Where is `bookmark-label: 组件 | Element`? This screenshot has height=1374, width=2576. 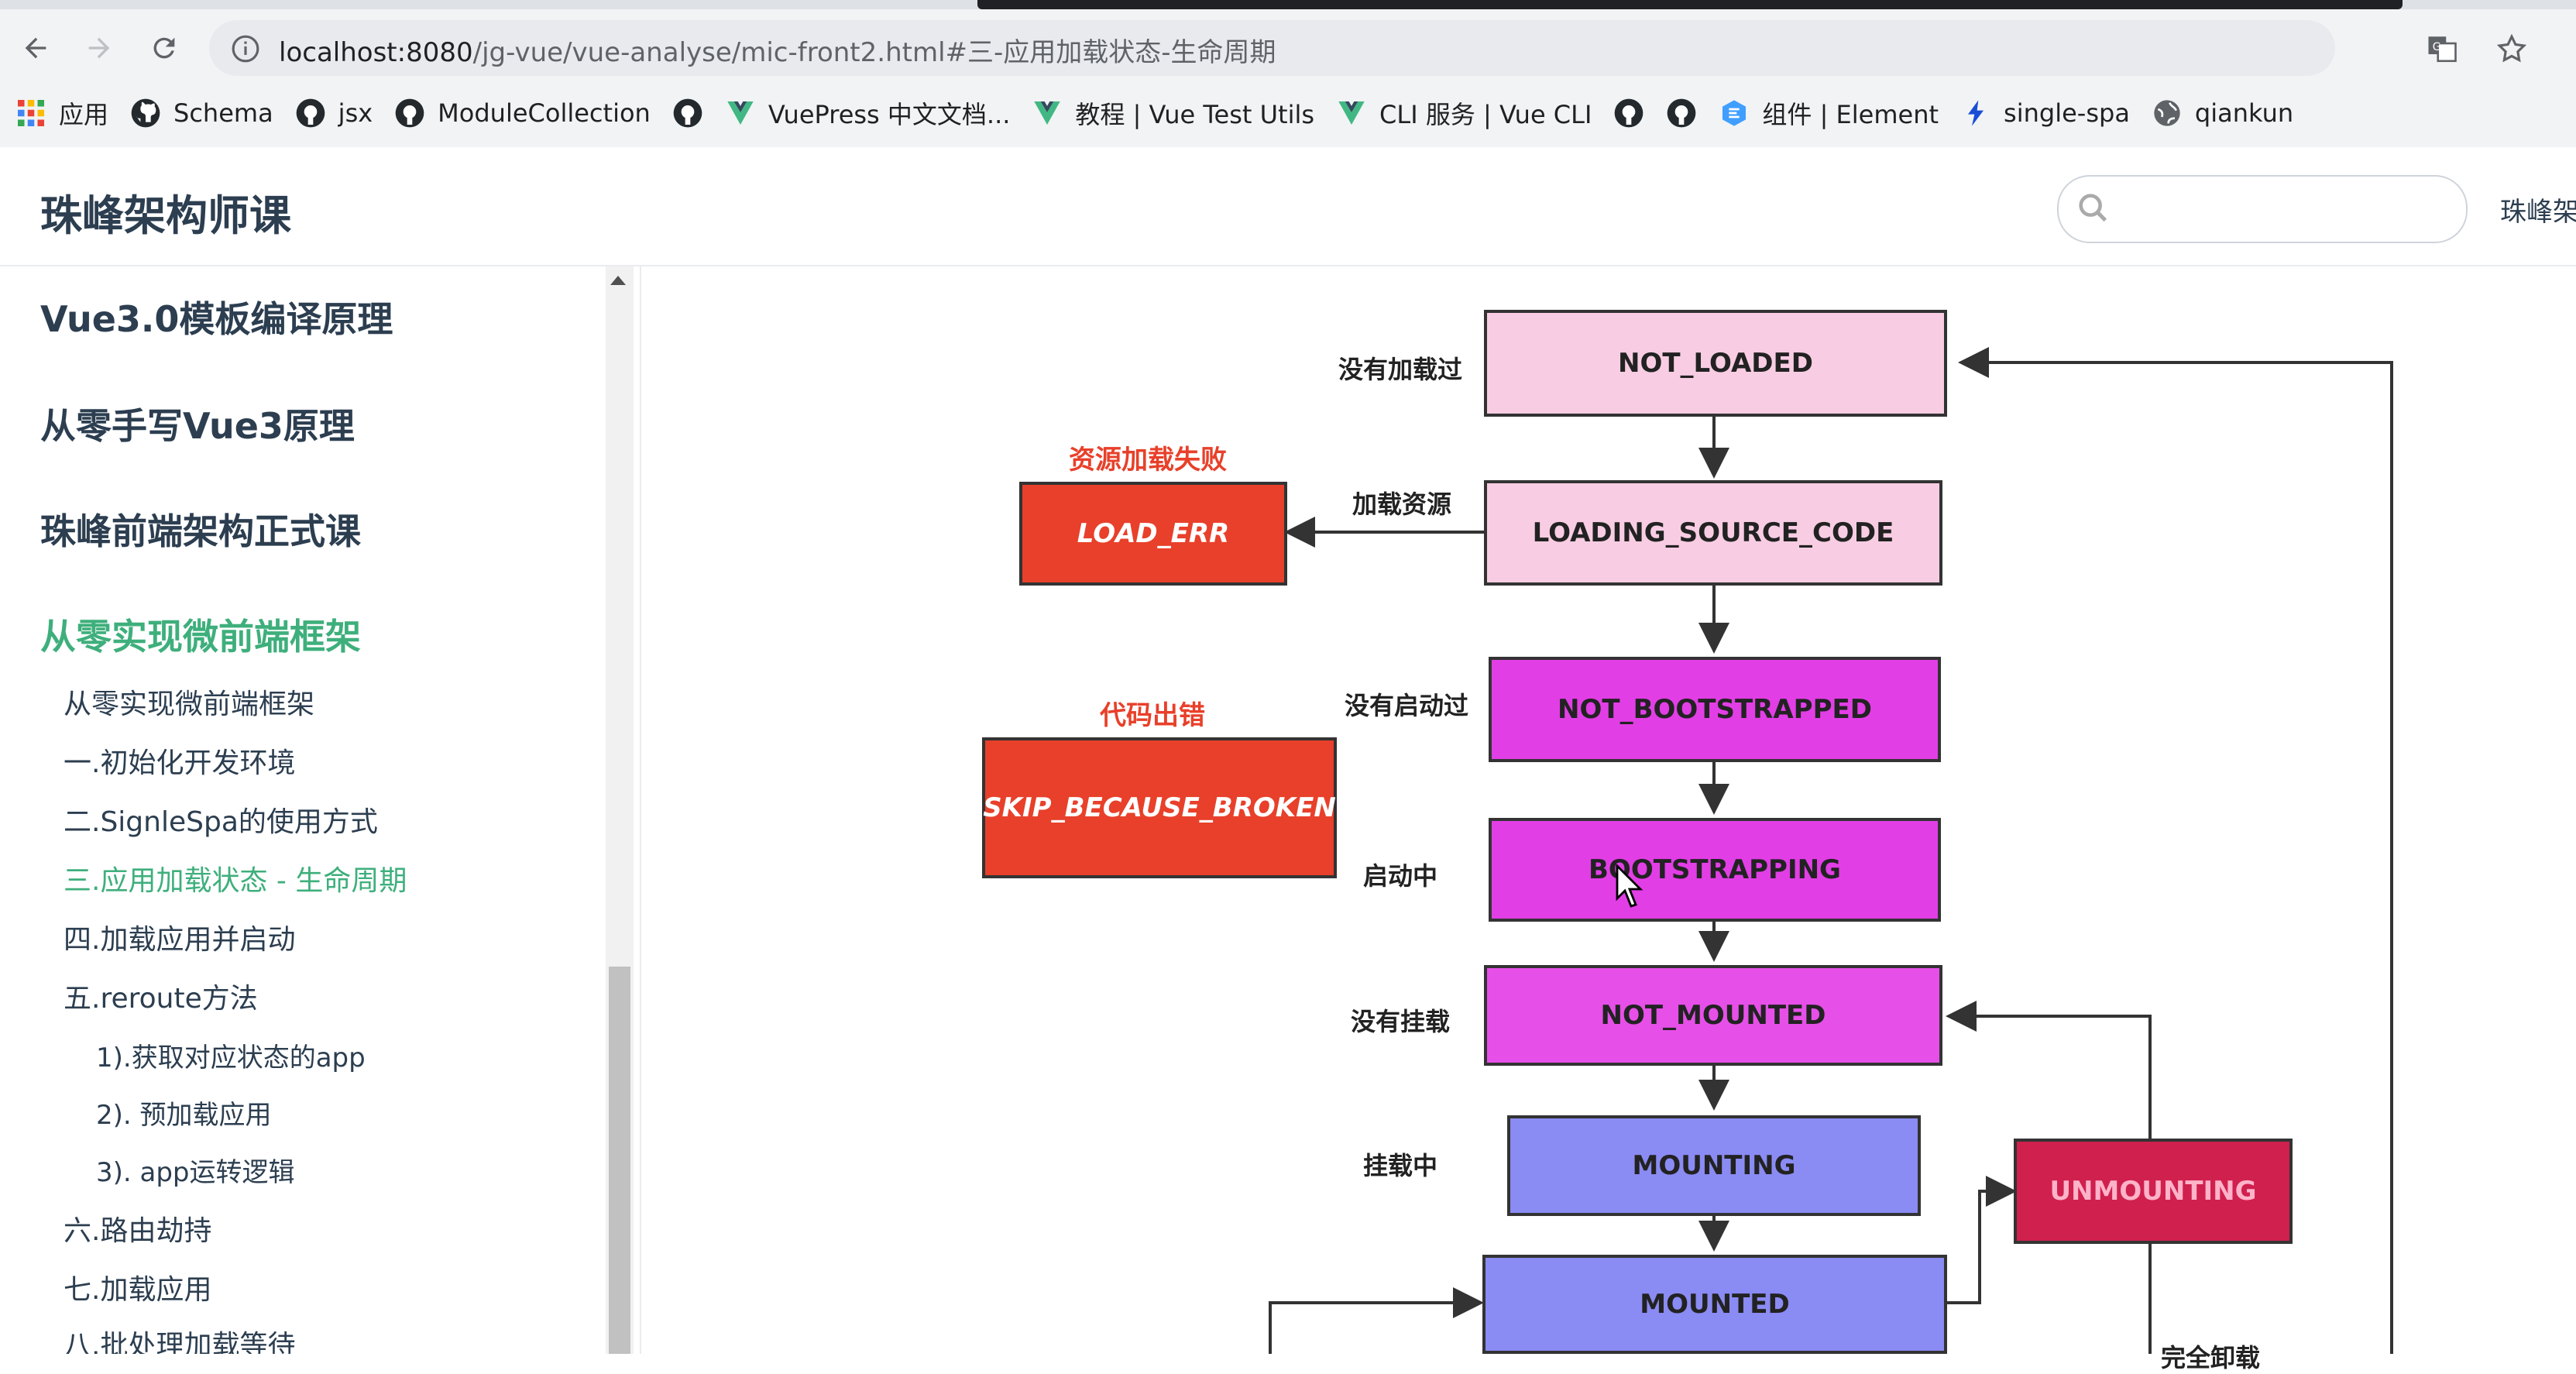 bookmark-label: 组件 | Element is located at coordinates (1850, 115).